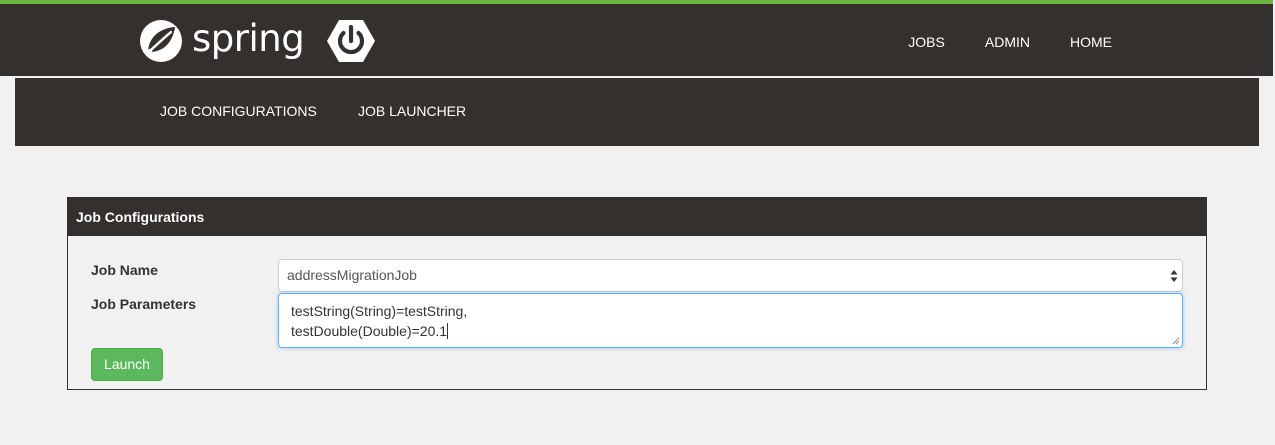 This screenshot has height=445, width=1275. Describe the element at coordinates (238, 111) in the screenshot. I see `job-configurations-link: JOB CONFIGURATIONS` at that location.